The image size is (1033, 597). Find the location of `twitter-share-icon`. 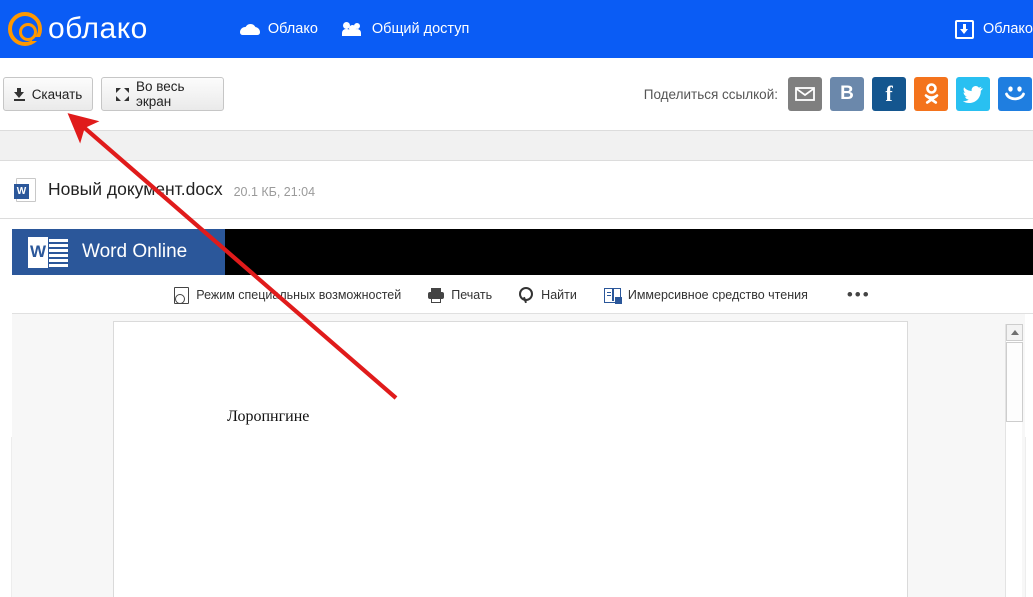

twitter-share-icon is located at coordinates (973, 94).